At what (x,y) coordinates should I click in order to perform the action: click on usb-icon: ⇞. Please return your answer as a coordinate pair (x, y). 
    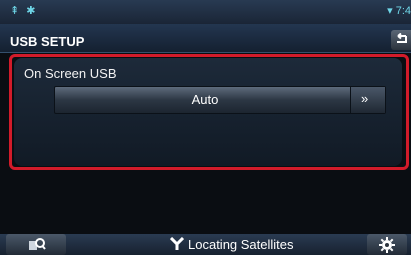
    Looking at the image, I should click on (16, 11).